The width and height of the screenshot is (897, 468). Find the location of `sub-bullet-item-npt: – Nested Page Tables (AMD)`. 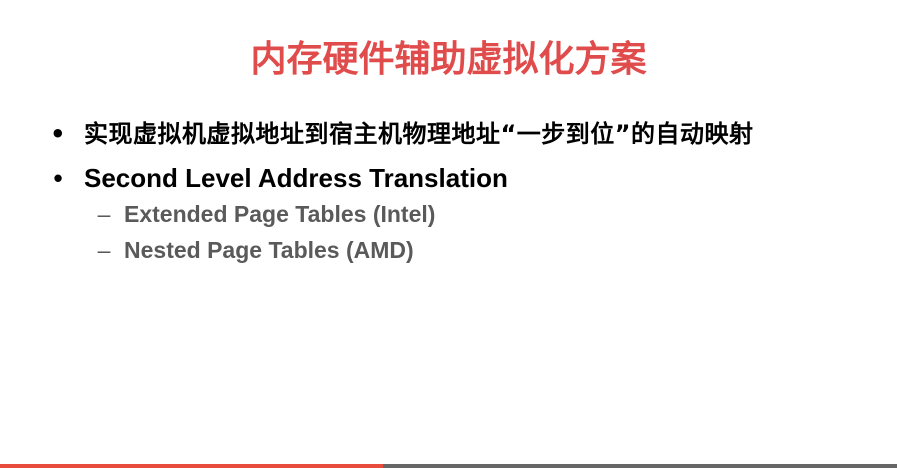

sub-bullet-item-npt: – Nested Page Tables (AMD) is located at coordinates (448, 250).